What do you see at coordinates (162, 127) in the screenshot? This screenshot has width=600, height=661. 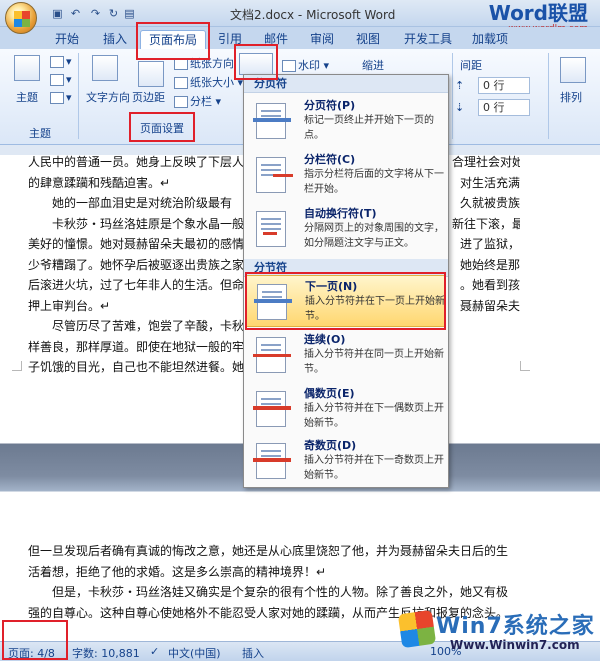 I see `highlight-page-setup-group` at bounding box center [162, 127].